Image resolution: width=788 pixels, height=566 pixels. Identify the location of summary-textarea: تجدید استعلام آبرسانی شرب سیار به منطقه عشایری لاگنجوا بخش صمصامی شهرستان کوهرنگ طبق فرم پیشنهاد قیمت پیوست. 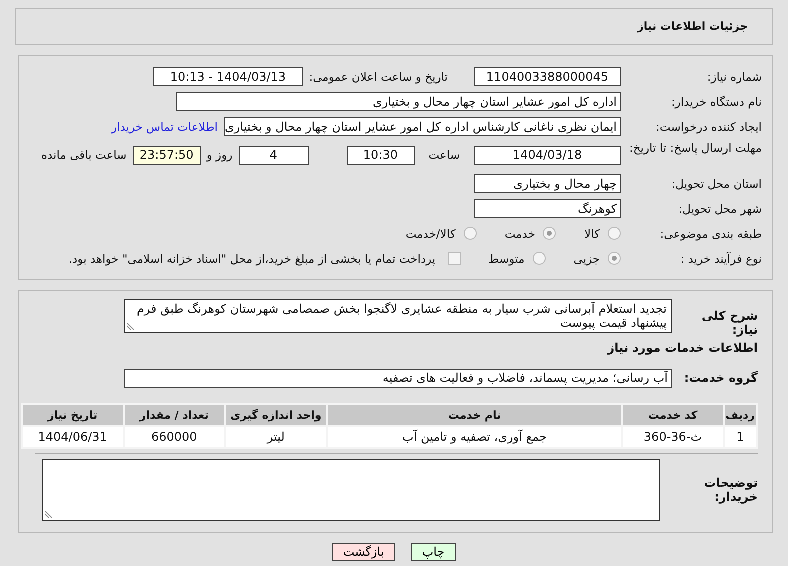
(398, 316).